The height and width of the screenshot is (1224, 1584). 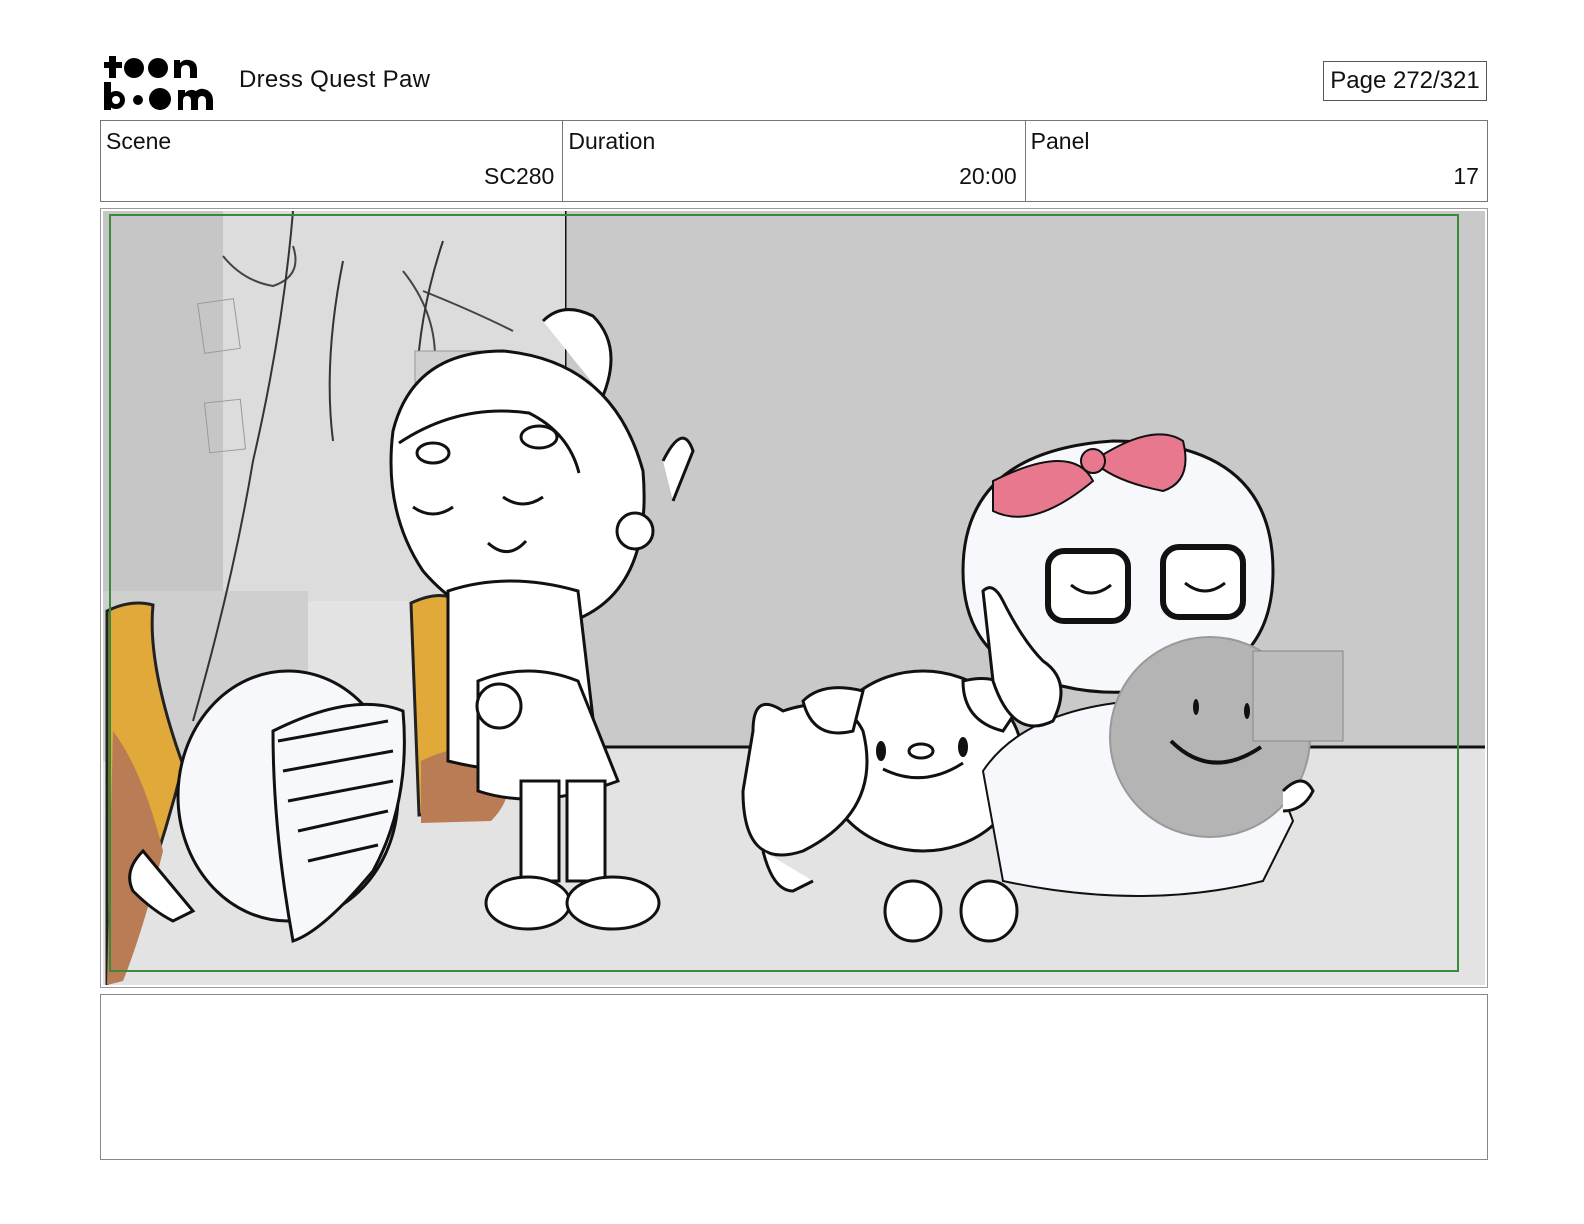 What do you see at coordinates (1466, 176) in the screenshot?
I see `panel-value: 17` at bounding box center [1466, 176].